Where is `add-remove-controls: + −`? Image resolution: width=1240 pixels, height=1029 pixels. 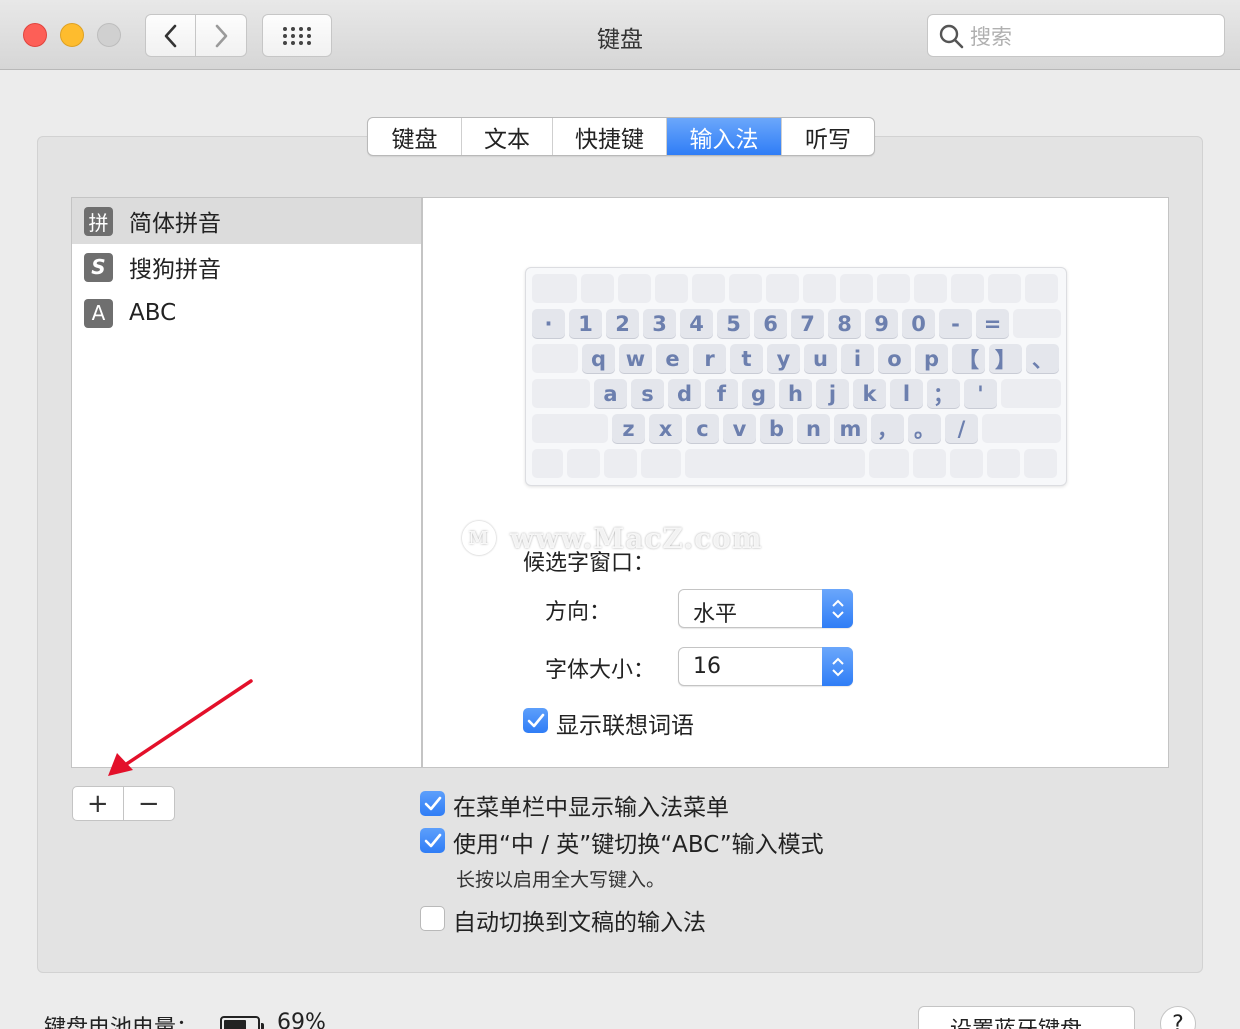 add-remove-controls: + − is located at coordinates (123, 803).